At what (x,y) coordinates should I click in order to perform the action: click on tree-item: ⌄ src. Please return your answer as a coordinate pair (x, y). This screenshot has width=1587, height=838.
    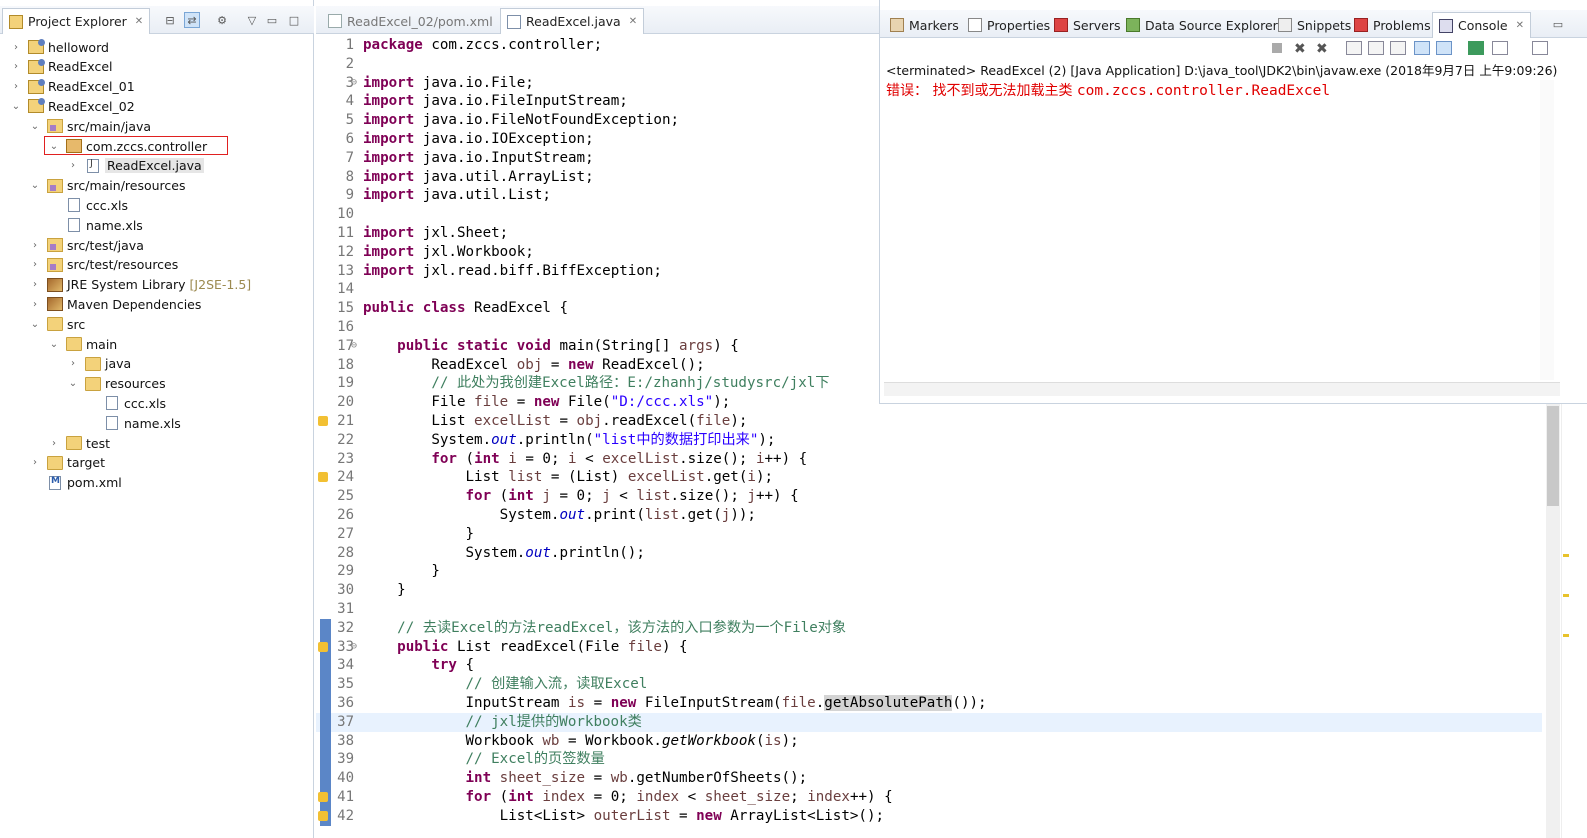
    Looking at the image, I should click on (57, 324).